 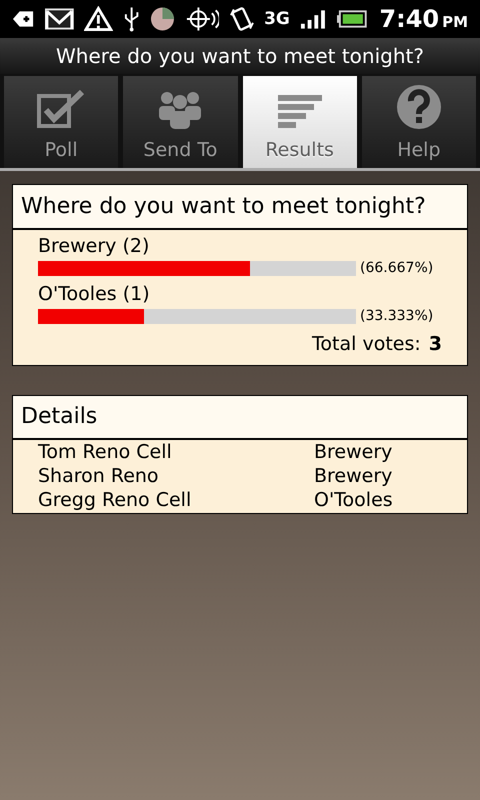 I want to click on option-label: Brewery (2), so click(x=94, y=246).